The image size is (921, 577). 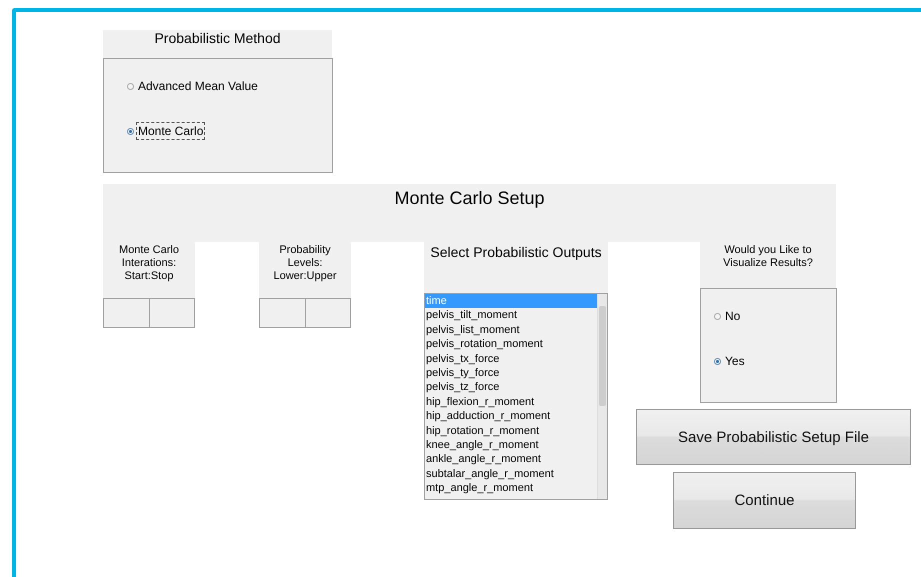 I want to click on list-item: hip_flexion_r_moment, so click(x=511, y=402).